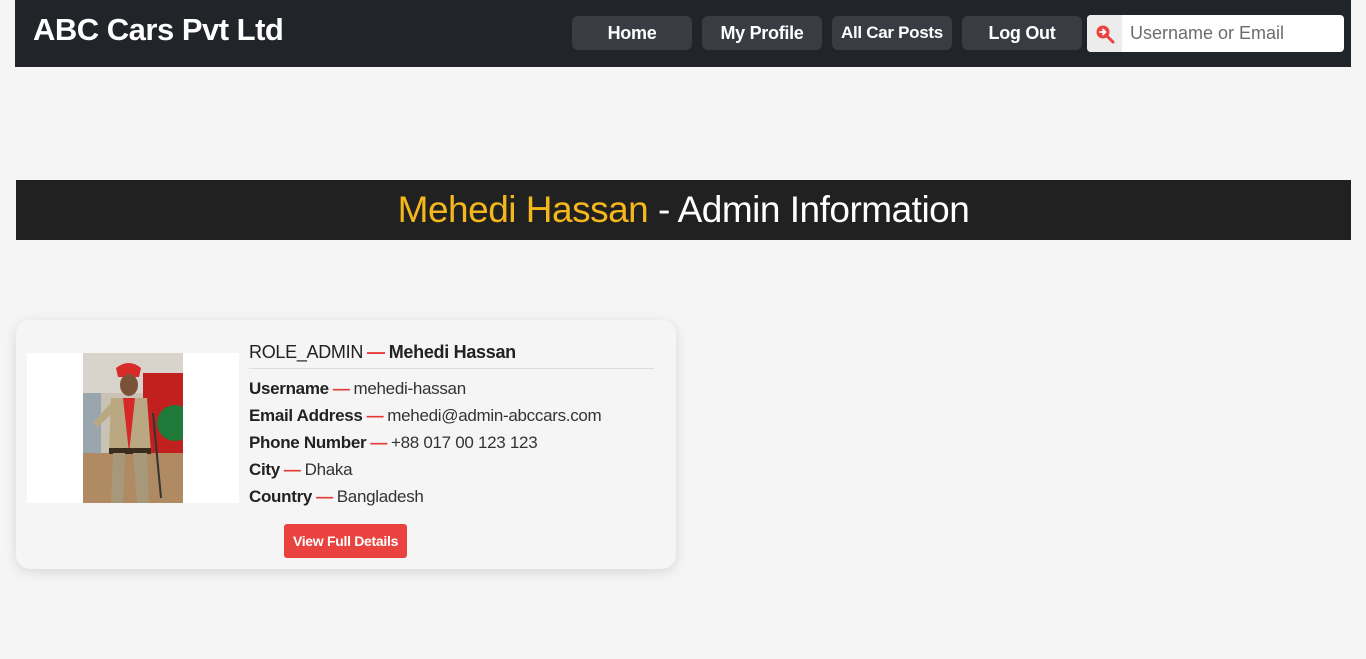  I want to click on avatar-frame, so click(133, 428).